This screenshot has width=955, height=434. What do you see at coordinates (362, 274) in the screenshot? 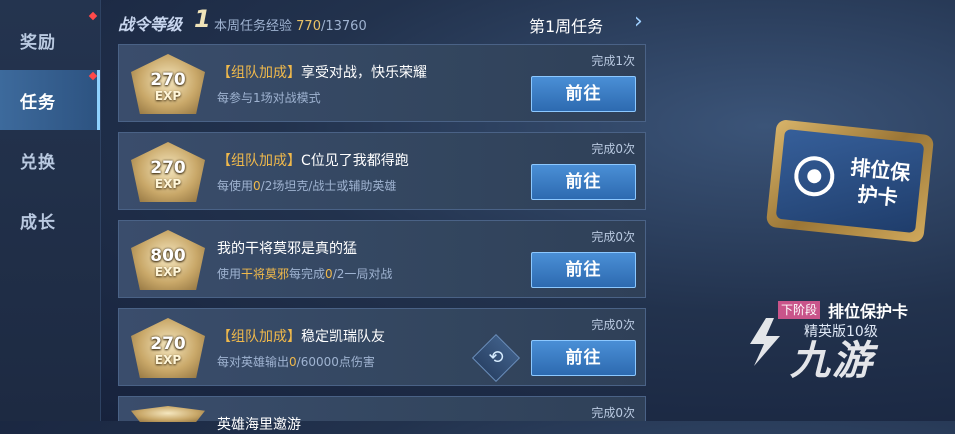
I see `desc-part: /2一局对战` at bounding box center [362, 274].